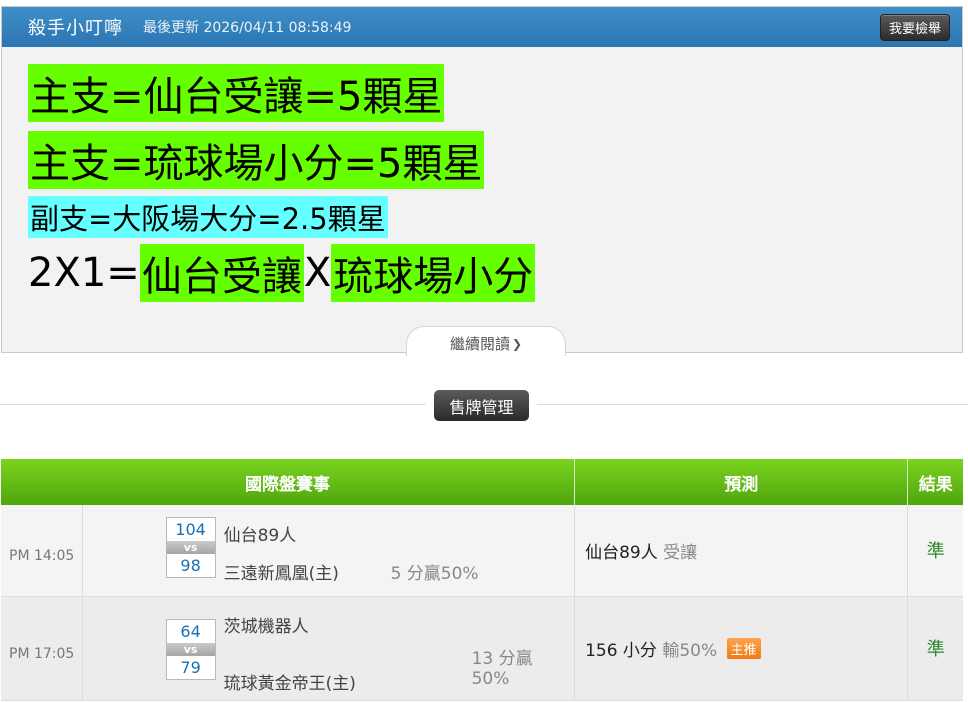 The height and width of the screenshot is (702, 968). I want to click on report-button: 我要檢舉, so click(914, 27).